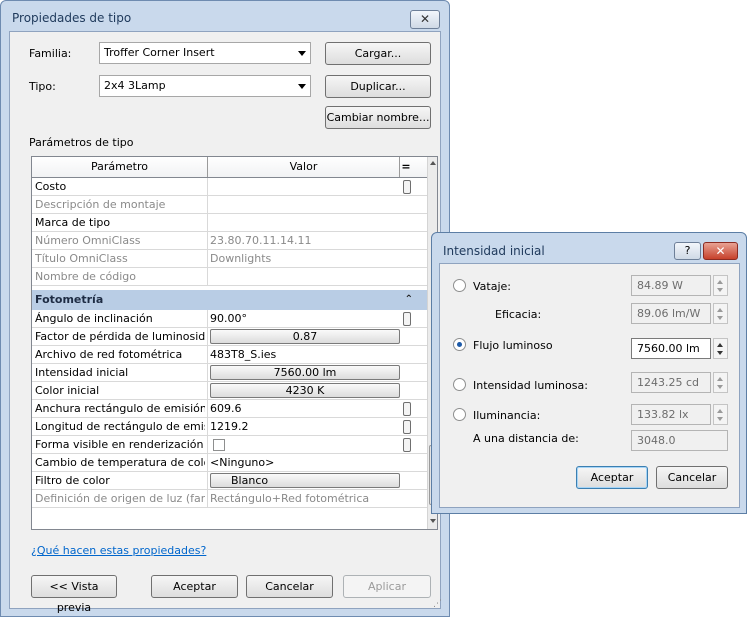  Describe the element at coordinates (85, 276) in the screenshot. I see `param-name: Nombre de código` at that location.